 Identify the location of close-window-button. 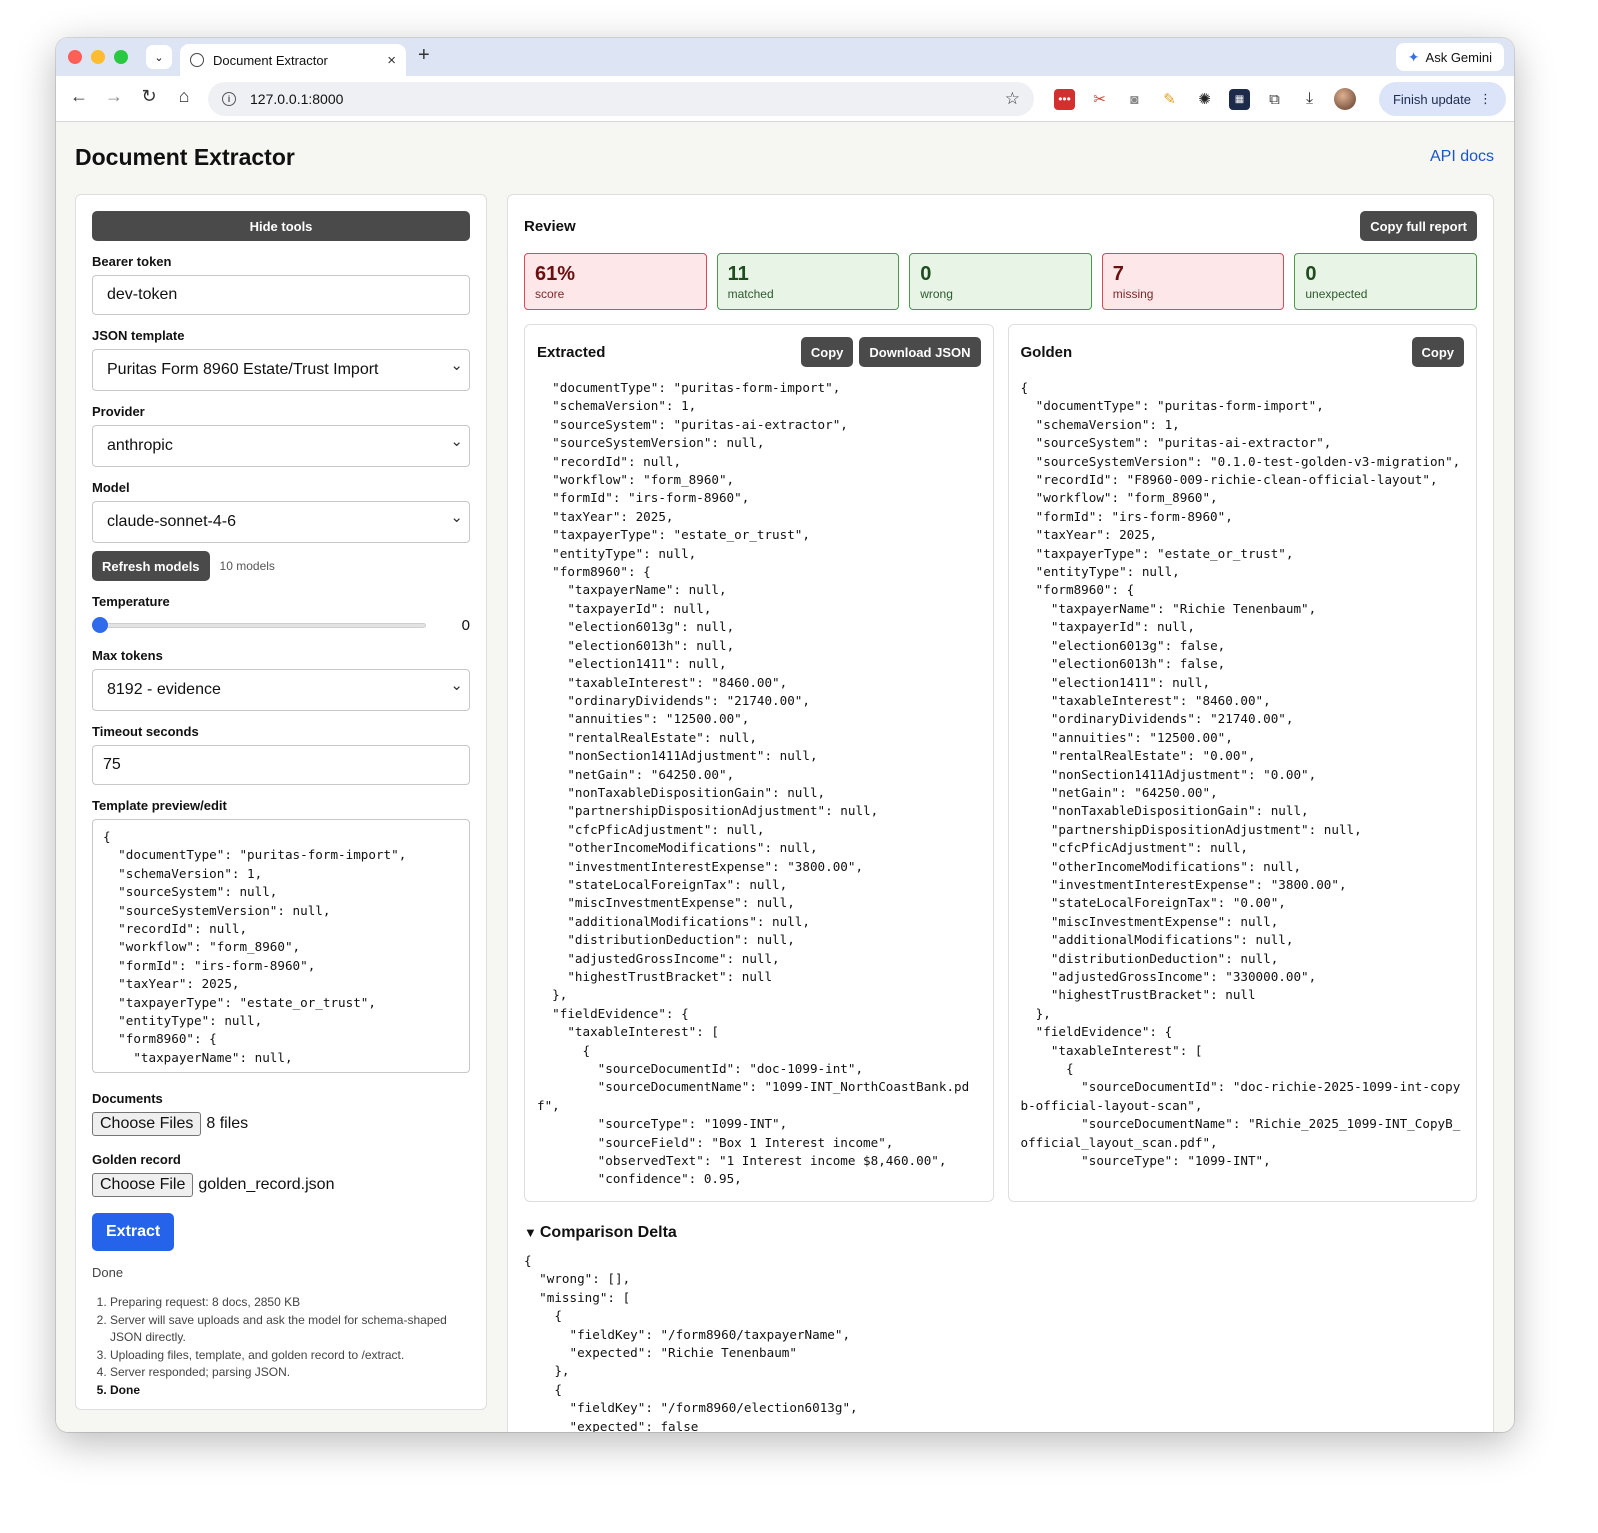
(75, 57).